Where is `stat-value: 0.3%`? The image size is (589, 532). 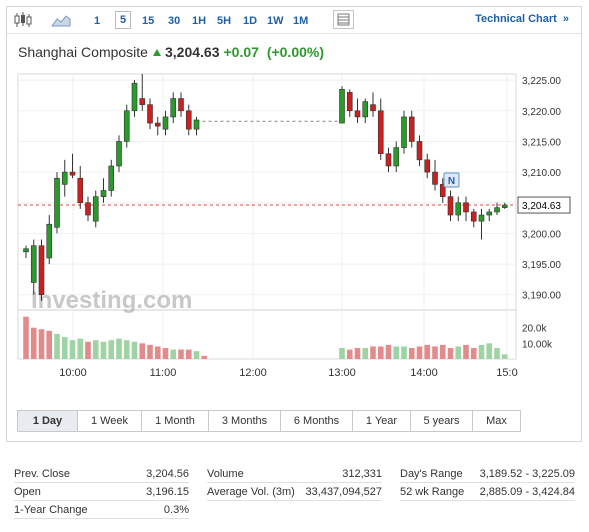
stat-value: 0.3% is located at coordinates (176, 510).